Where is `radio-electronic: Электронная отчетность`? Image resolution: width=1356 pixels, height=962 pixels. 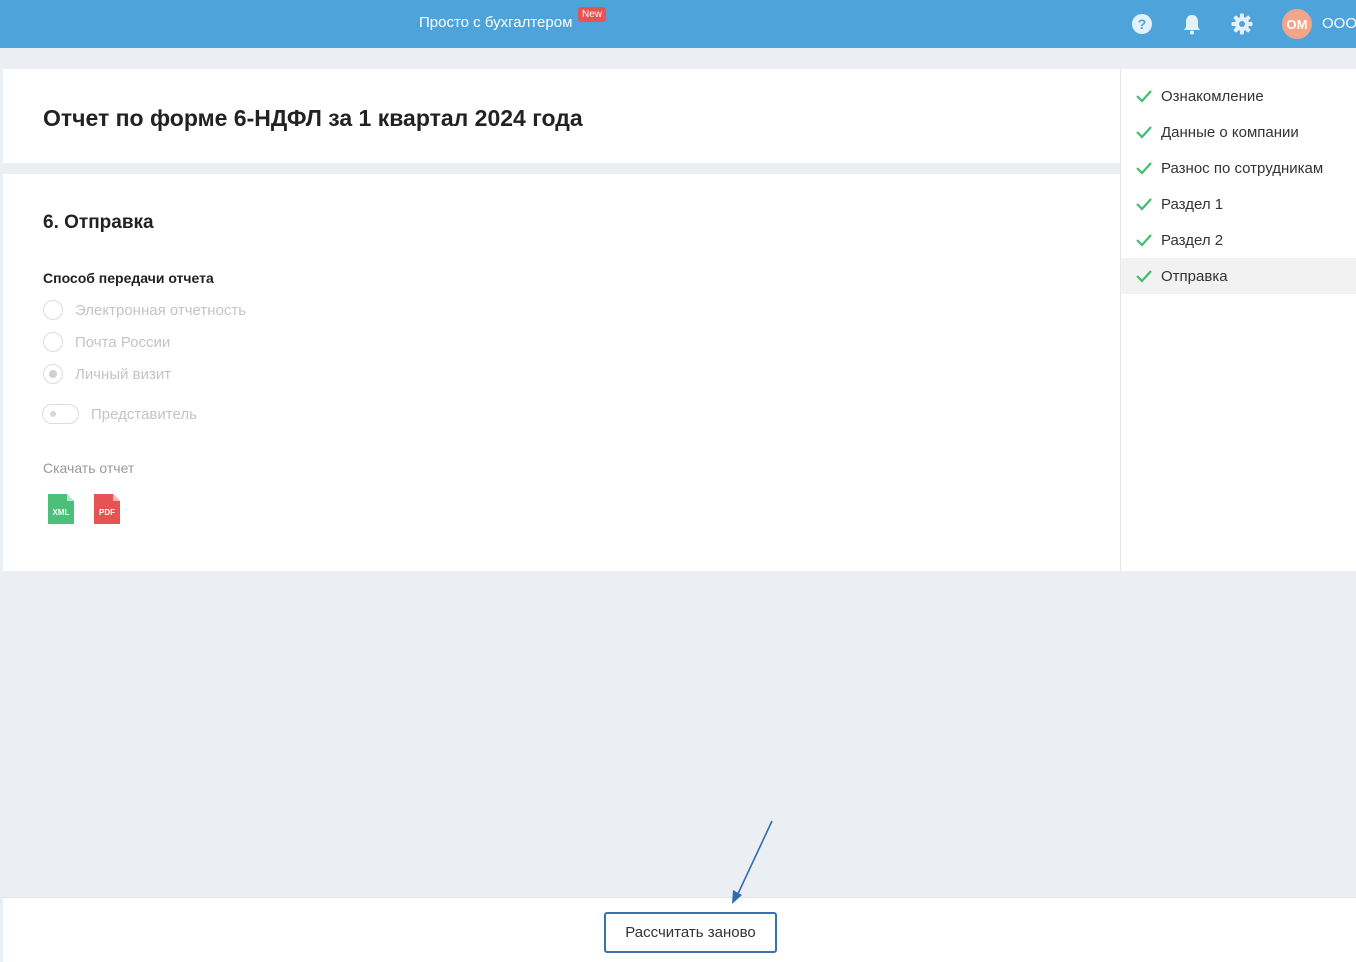 radio-electronic: Электронная отчетность is located at coordinates (144, 310).